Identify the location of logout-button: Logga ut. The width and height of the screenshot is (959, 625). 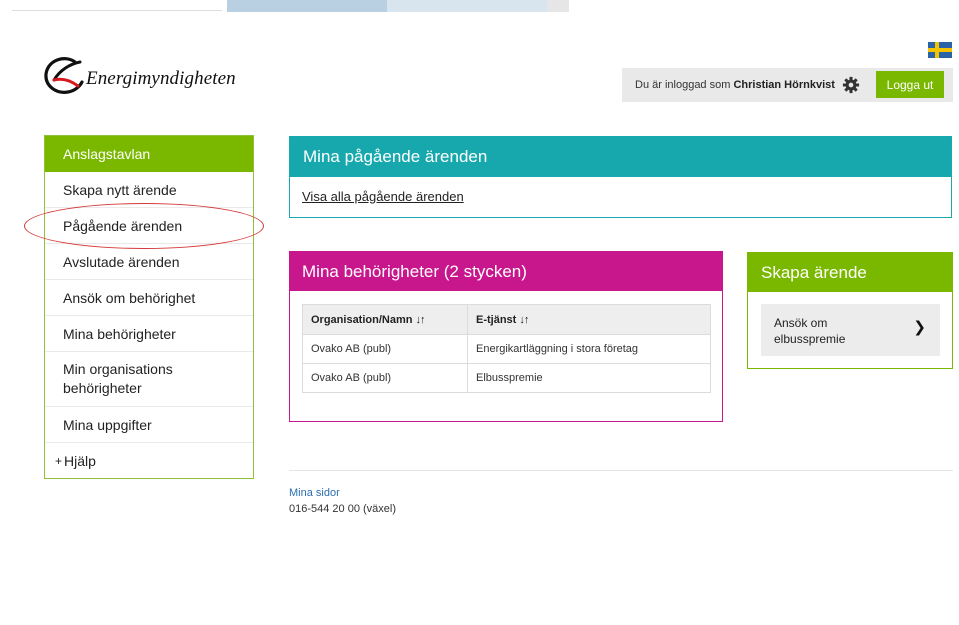
(910, 84).